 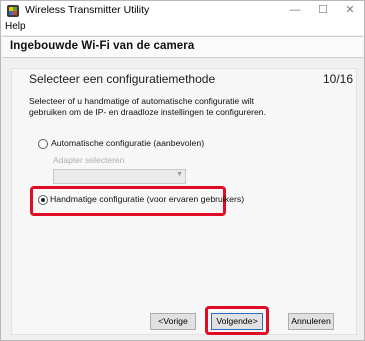 I want to click on next-button: Volgende>, so click(x=237, y=321).